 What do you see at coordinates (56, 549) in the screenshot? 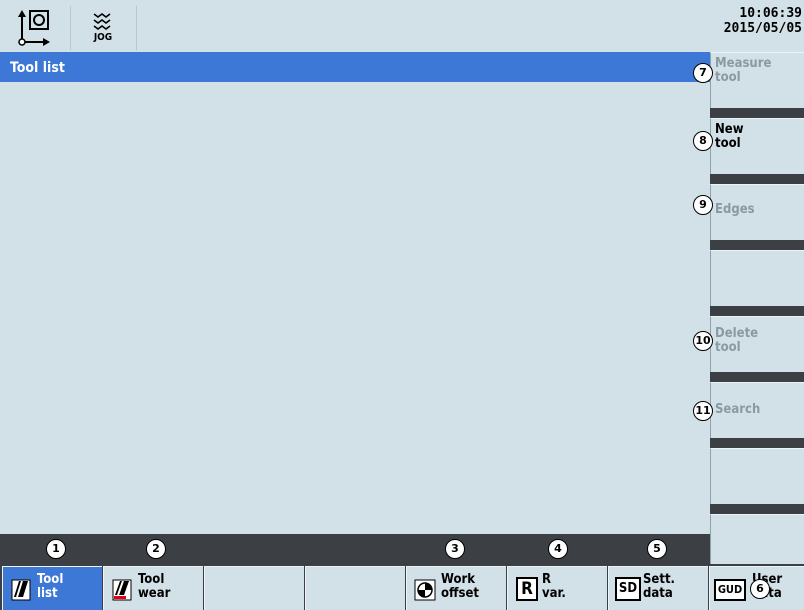
I see `callout-badge: 1` at bounding box center [56, 549].